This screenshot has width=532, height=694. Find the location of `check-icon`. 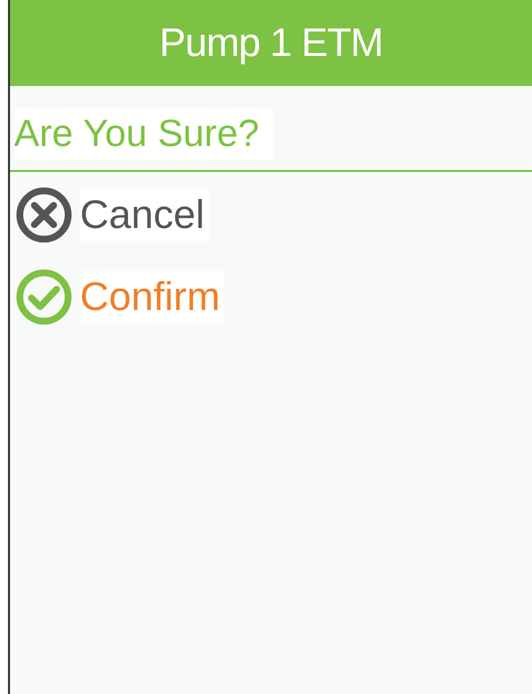

check-icon is located at coordinates (44, 297).